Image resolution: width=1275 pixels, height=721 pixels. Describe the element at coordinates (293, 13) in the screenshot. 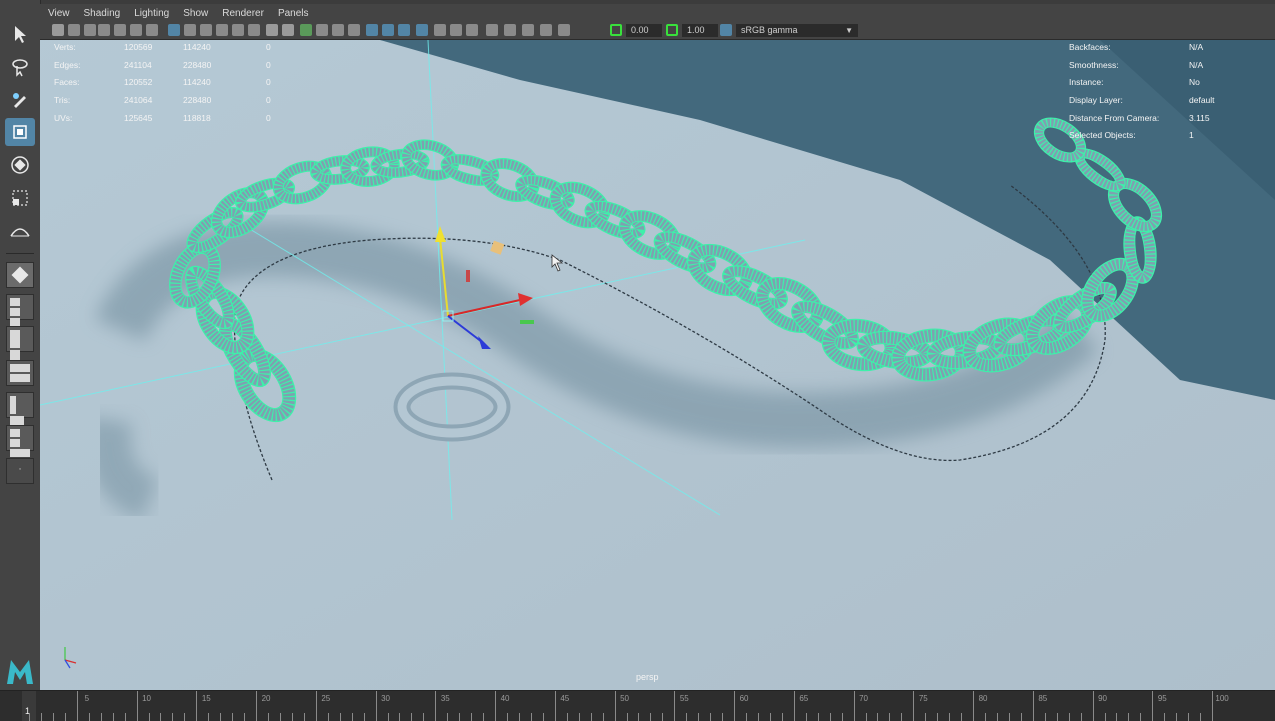

I see `menu-panels: Panels` at that location.